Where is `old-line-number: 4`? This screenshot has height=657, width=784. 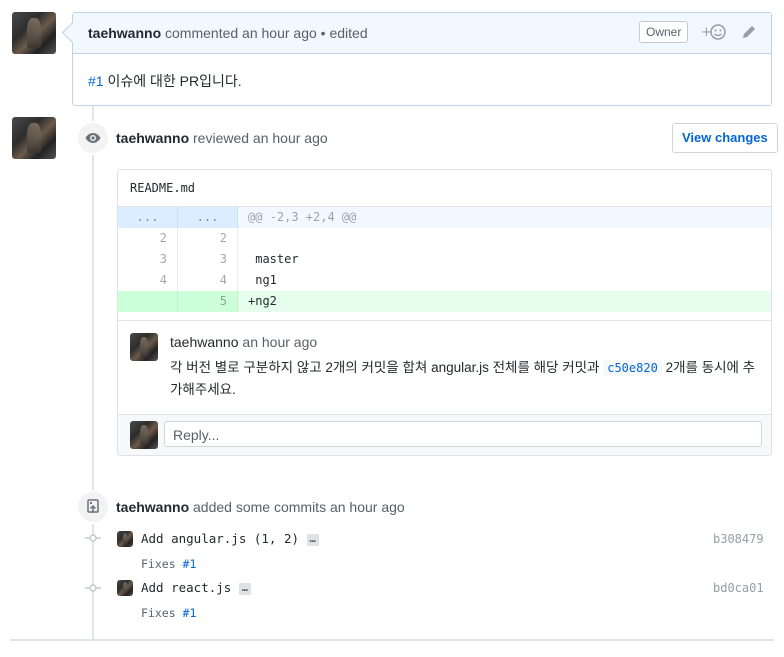 old-line-number: 4 is located at coordinates (148, 280).